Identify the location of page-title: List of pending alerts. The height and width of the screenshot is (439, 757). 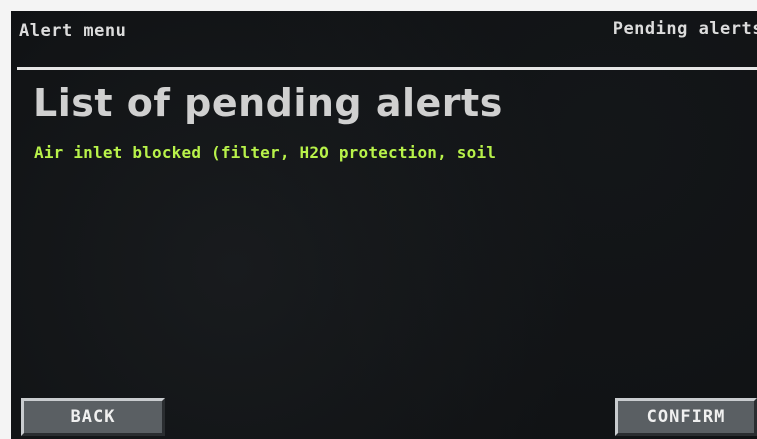
(268, 103).